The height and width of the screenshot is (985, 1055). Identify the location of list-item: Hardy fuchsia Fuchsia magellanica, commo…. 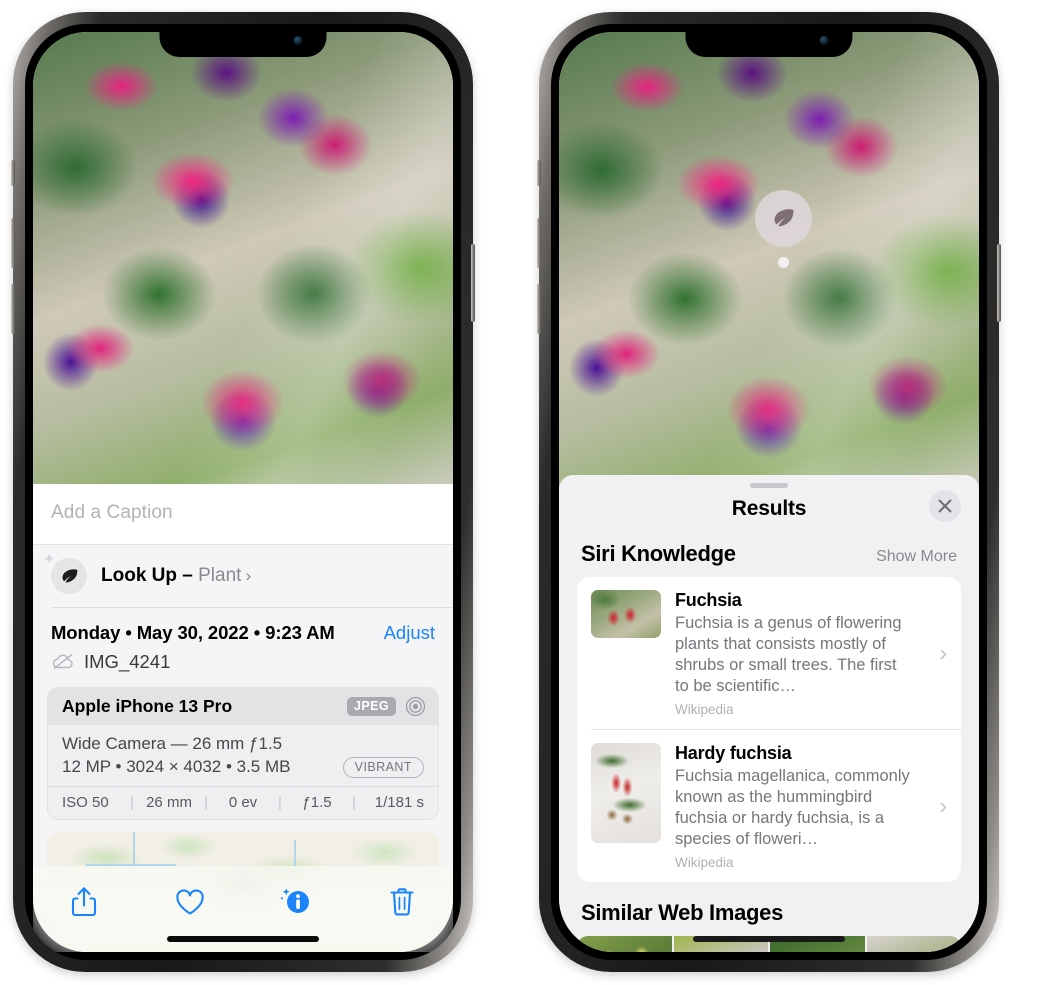
(776, 805).